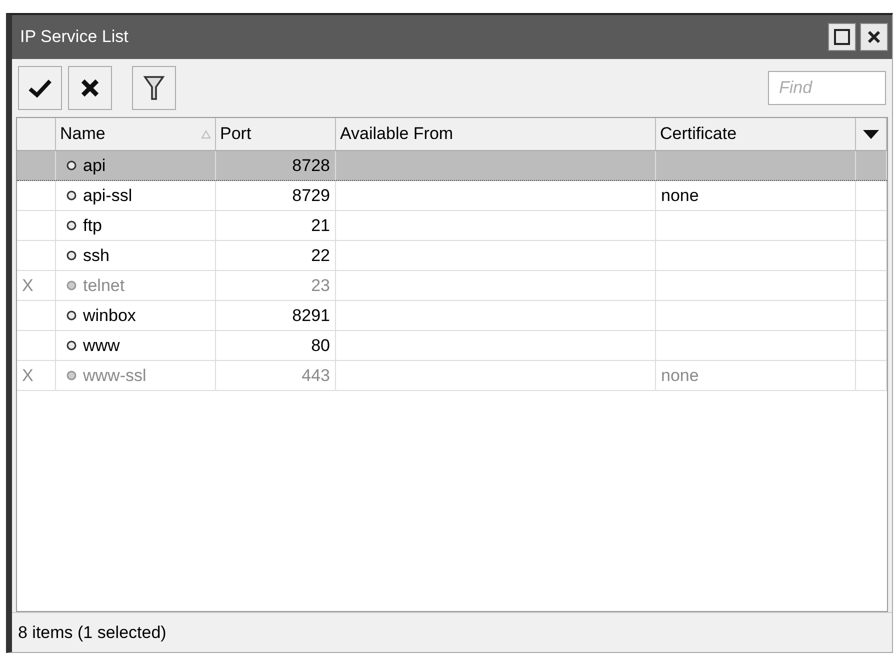  I want to click on cross-icon, so click(90, 88).